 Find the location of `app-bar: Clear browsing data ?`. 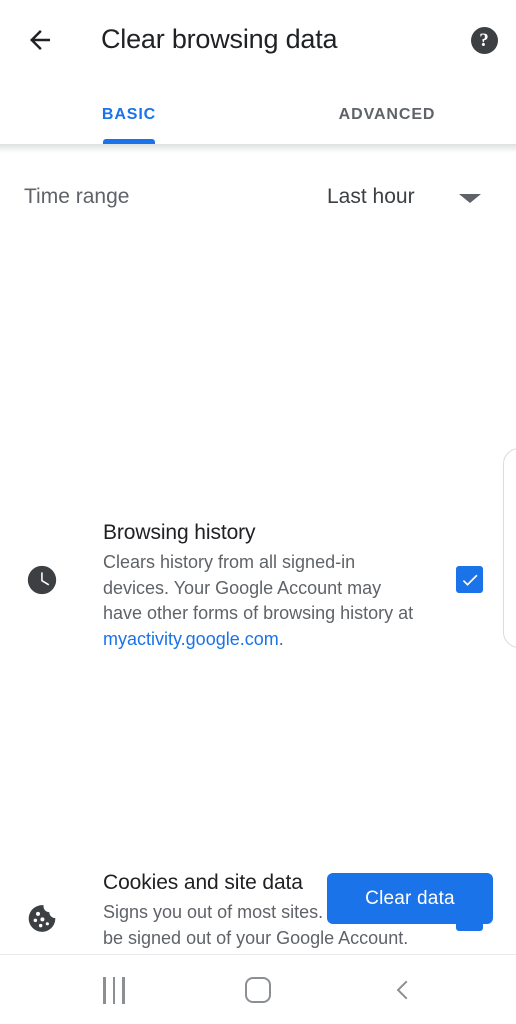

app-bar: Clear browsing data ? is located at coordinates (258, 39).